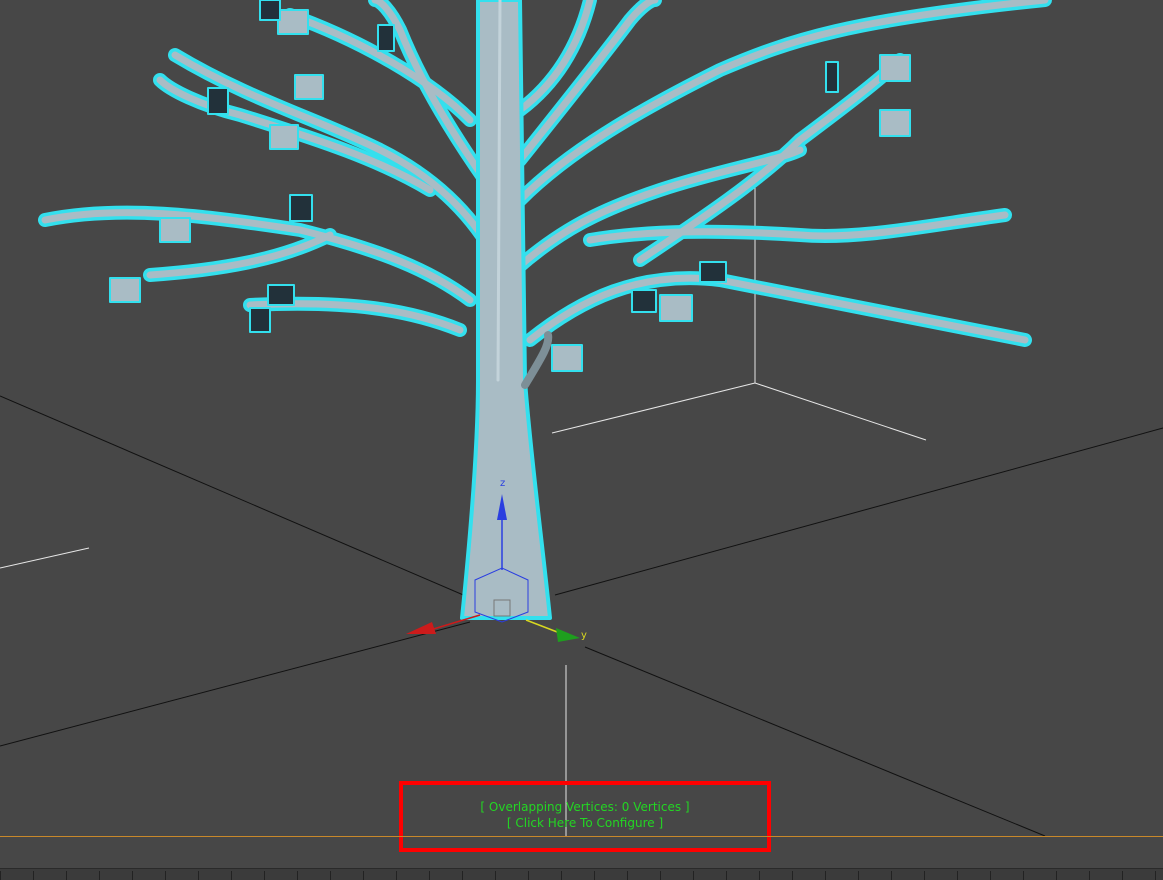 Image resolution: width=1163 pixels, height=880 pixels. What do you see at coordinates (455, 622) in the screenshot?
I see `gizmo-x-axis` at bounding box center [455, 622].